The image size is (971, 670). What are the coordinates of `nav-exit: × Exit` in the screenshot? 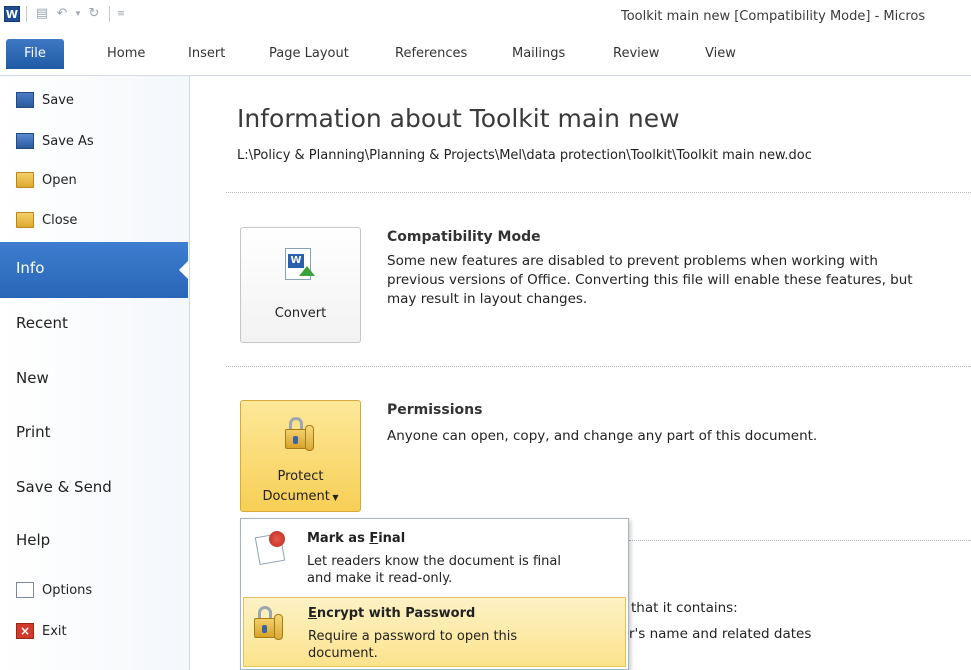 It's located at (41, 631).